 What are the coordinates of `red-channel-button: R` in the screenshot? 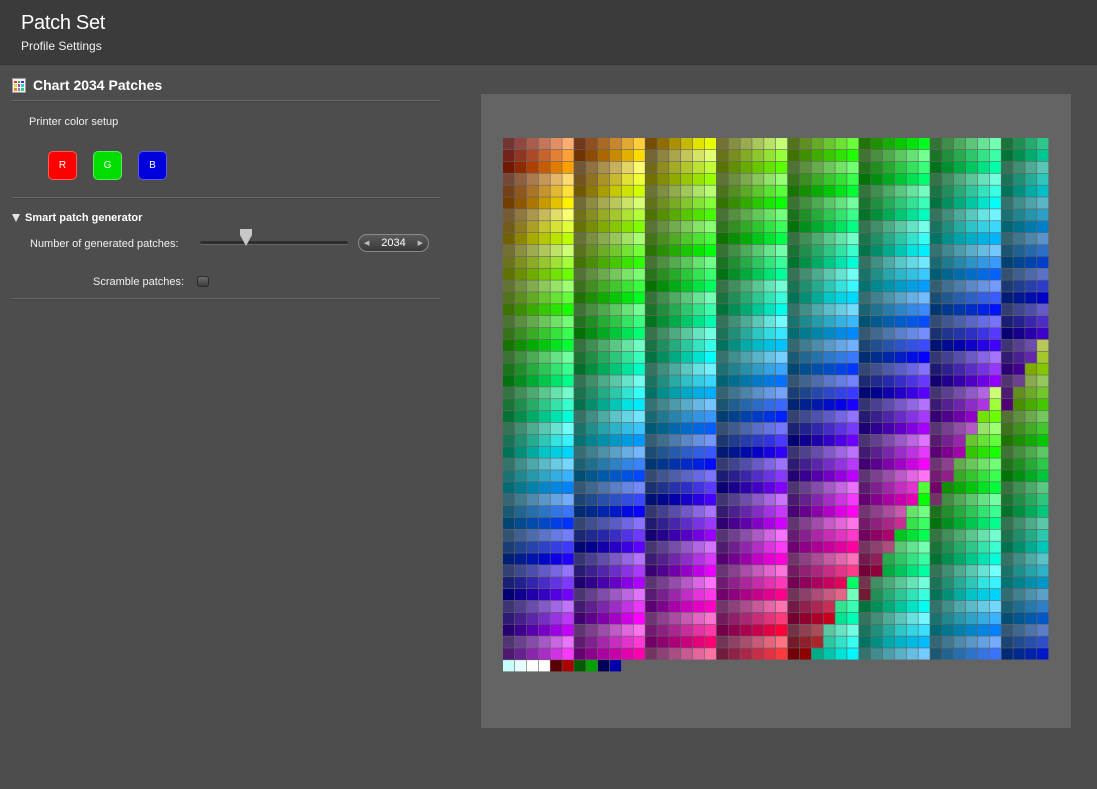 It's located at (62, 165).